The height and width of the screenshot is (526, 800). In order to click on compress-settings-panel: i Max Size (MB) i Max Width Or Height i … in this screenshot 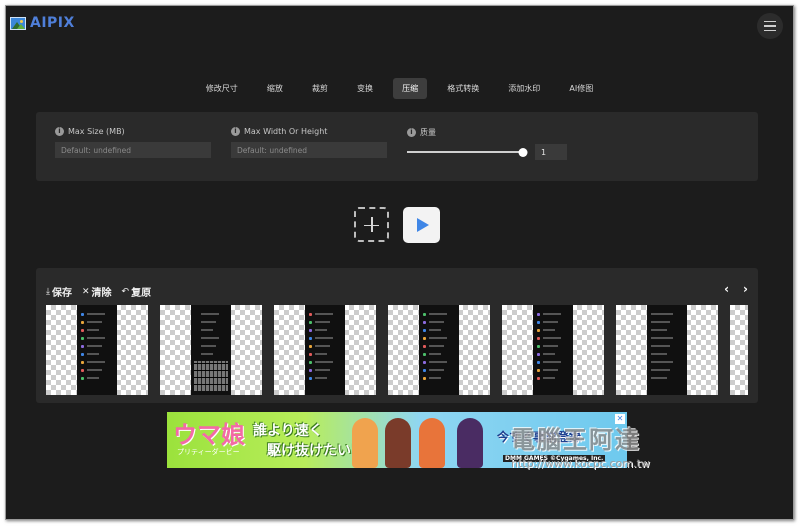, I will do `click(397, 146)`.